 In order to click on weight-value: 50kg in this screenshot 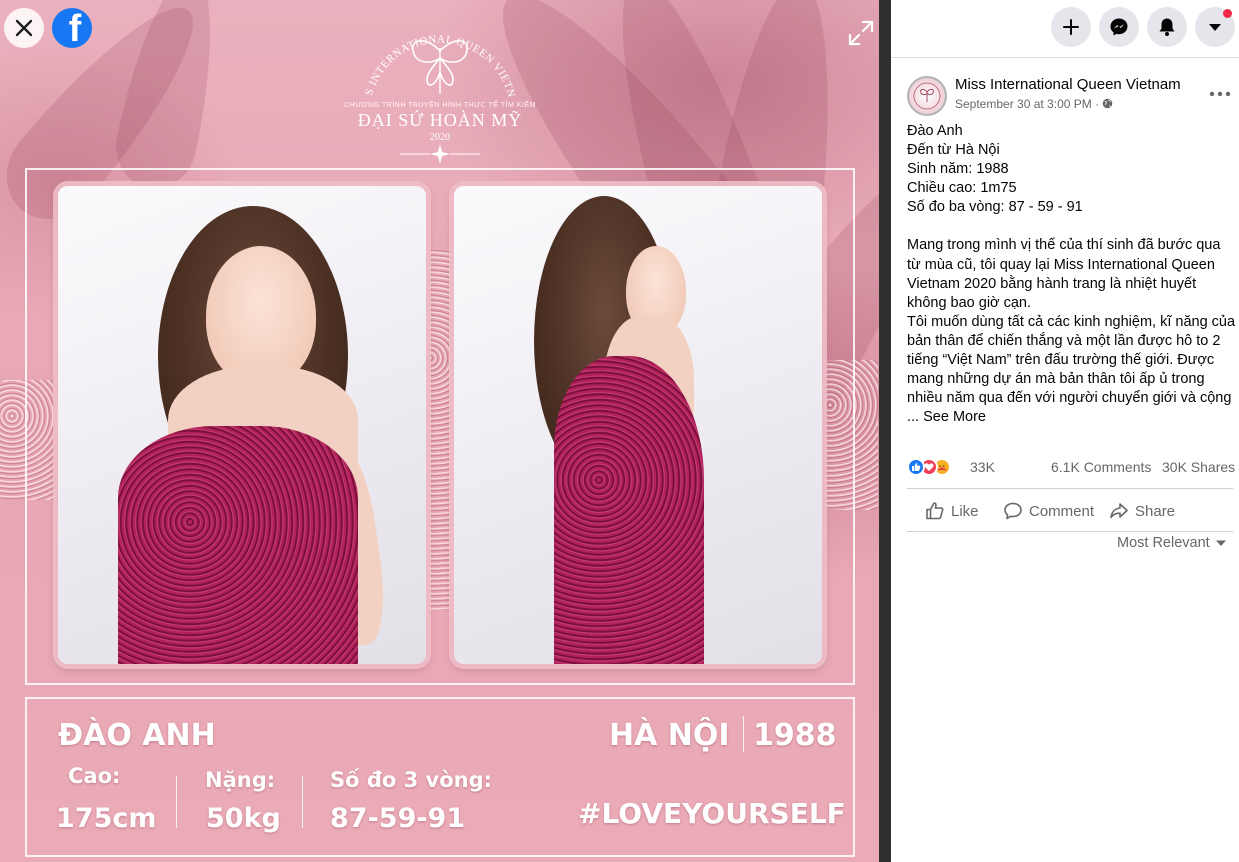, I will do `click(243, 818)`.